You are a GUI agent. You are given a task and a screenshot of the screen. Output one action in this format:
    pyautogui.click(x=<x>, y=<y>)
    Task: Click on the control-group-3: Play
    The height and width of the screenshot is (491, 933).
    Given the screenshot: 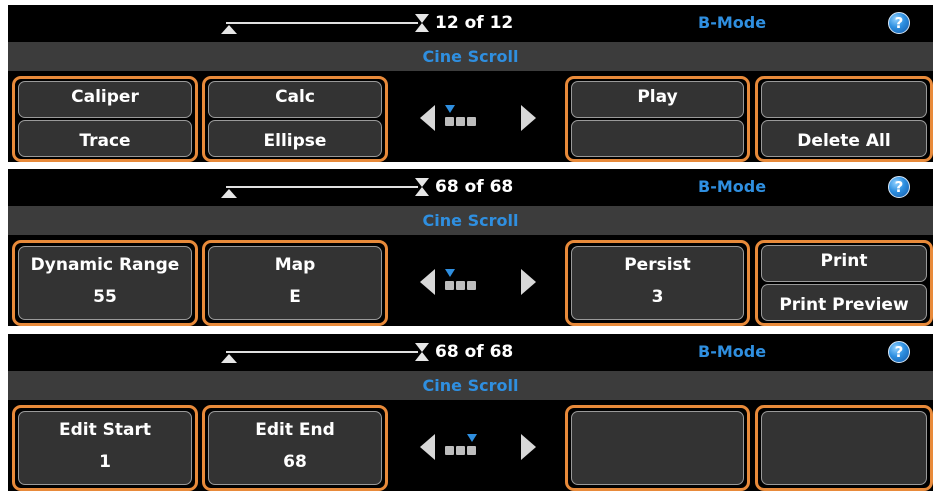 What is the action you would take?
    pyautogui.click(x=657, y=119)
    